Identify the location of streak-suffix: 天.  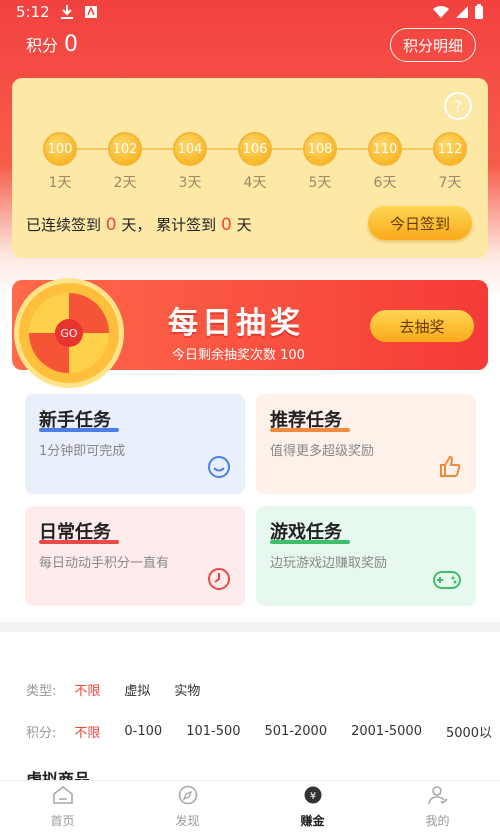
(244, 225).